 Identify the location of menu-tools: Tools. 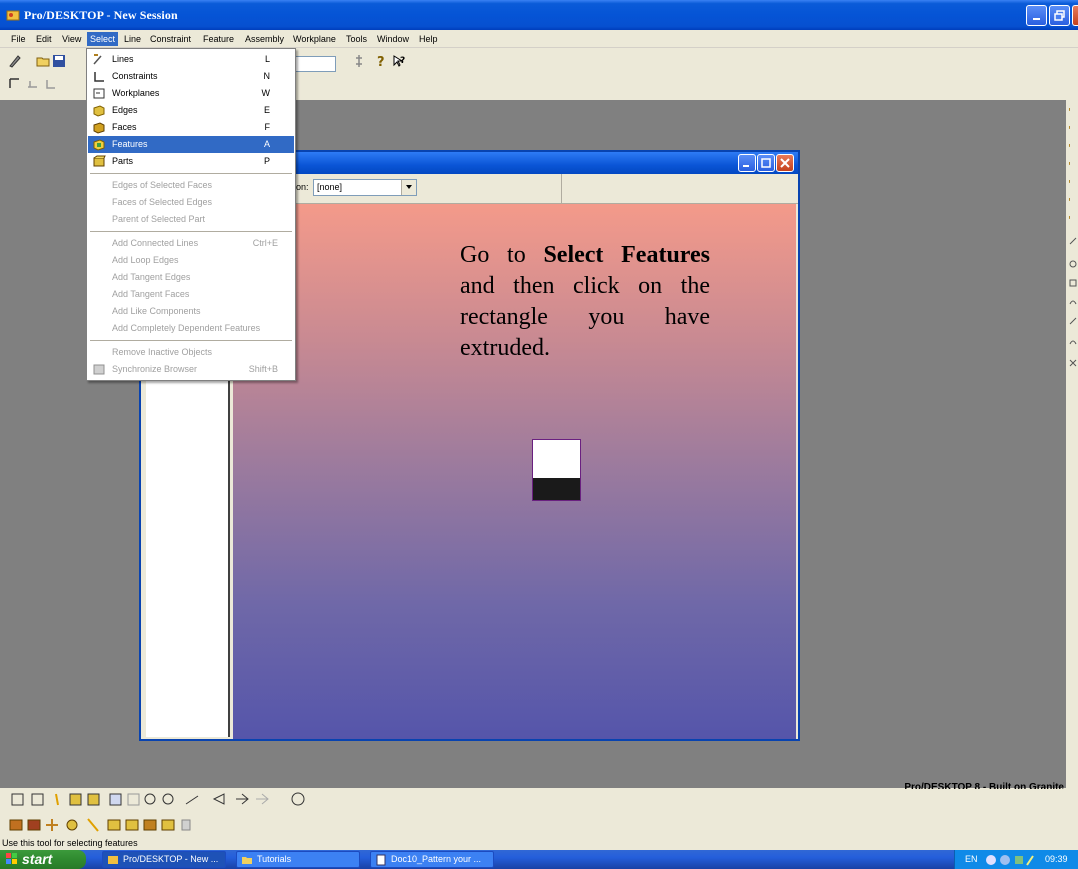
(356, 39).